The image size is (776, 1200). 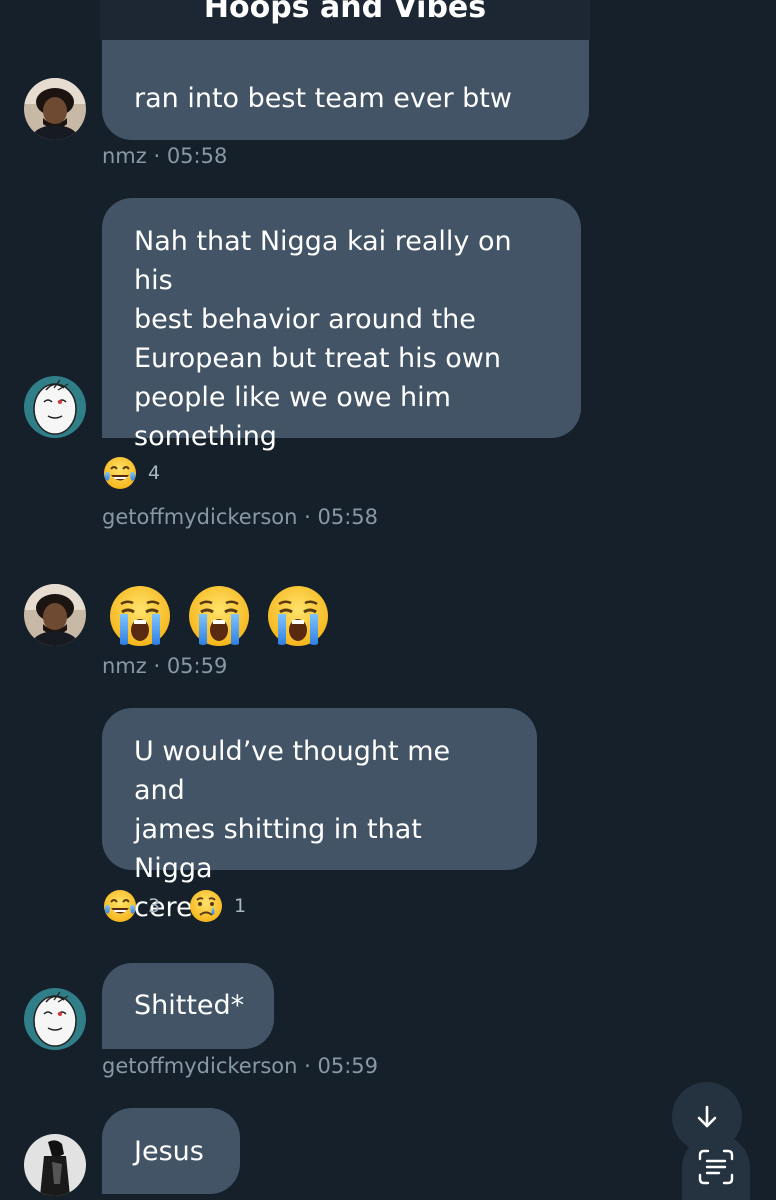 What do you see at coordinates (165, 156) in the screenshot?
I see `message-meta: nmz · 05:58` at bounding box center [165, 156].